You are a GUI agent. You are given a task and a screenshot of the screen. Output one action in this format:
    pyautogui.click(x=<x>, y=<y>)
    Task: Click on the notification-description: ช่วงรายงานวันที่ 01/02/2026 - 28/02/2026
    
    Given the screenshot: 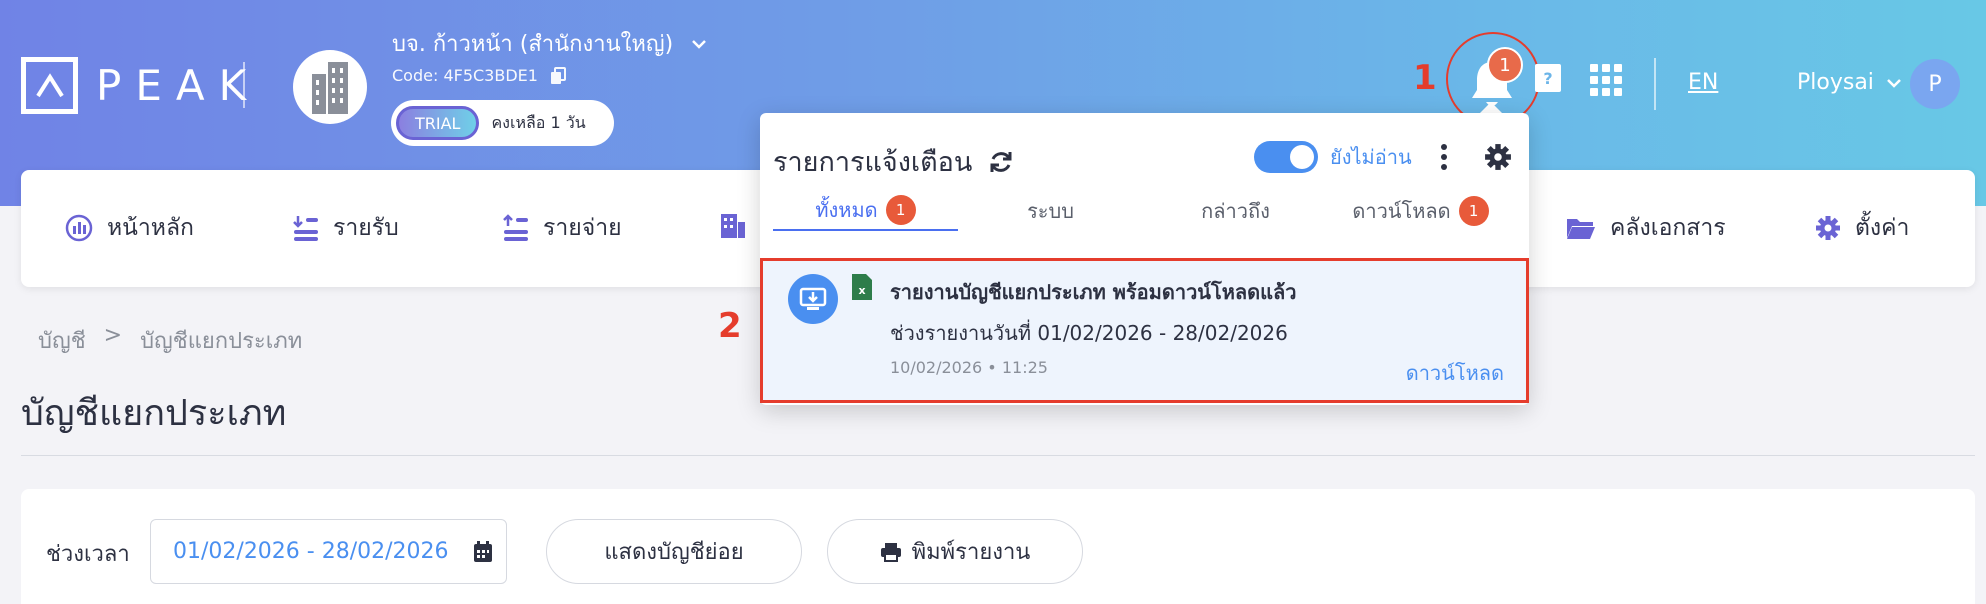 What is the action you would take?
    pyautogui.click(x=1089, y=333)
    